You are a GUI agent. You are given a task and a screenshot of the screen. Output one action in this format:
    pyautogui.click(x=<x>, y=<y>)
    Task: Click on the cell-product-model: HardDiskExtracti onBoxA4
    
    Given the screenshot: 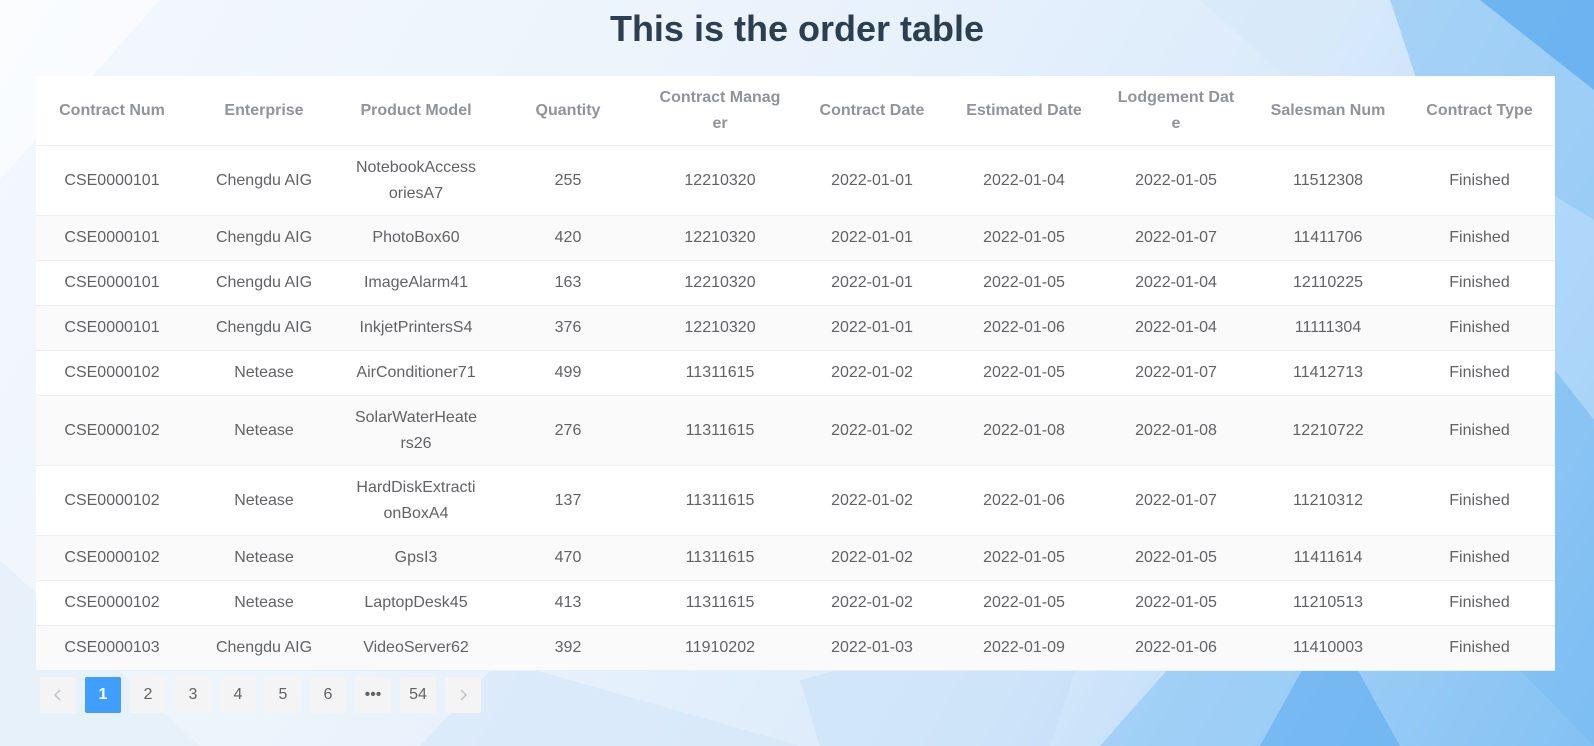 What is the action you would take?
    pyautogui.click(x=416, y=500)
    